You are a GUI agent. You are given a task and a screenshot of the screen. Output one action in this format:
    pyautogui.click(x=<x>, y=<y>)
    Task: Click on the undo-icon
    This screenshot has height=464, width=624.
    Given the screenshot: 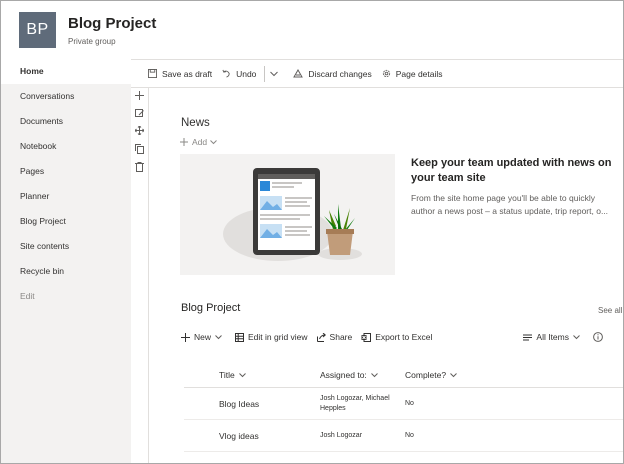 What is the action you would take?
    pyautogui.click(x=226, y=73)
    